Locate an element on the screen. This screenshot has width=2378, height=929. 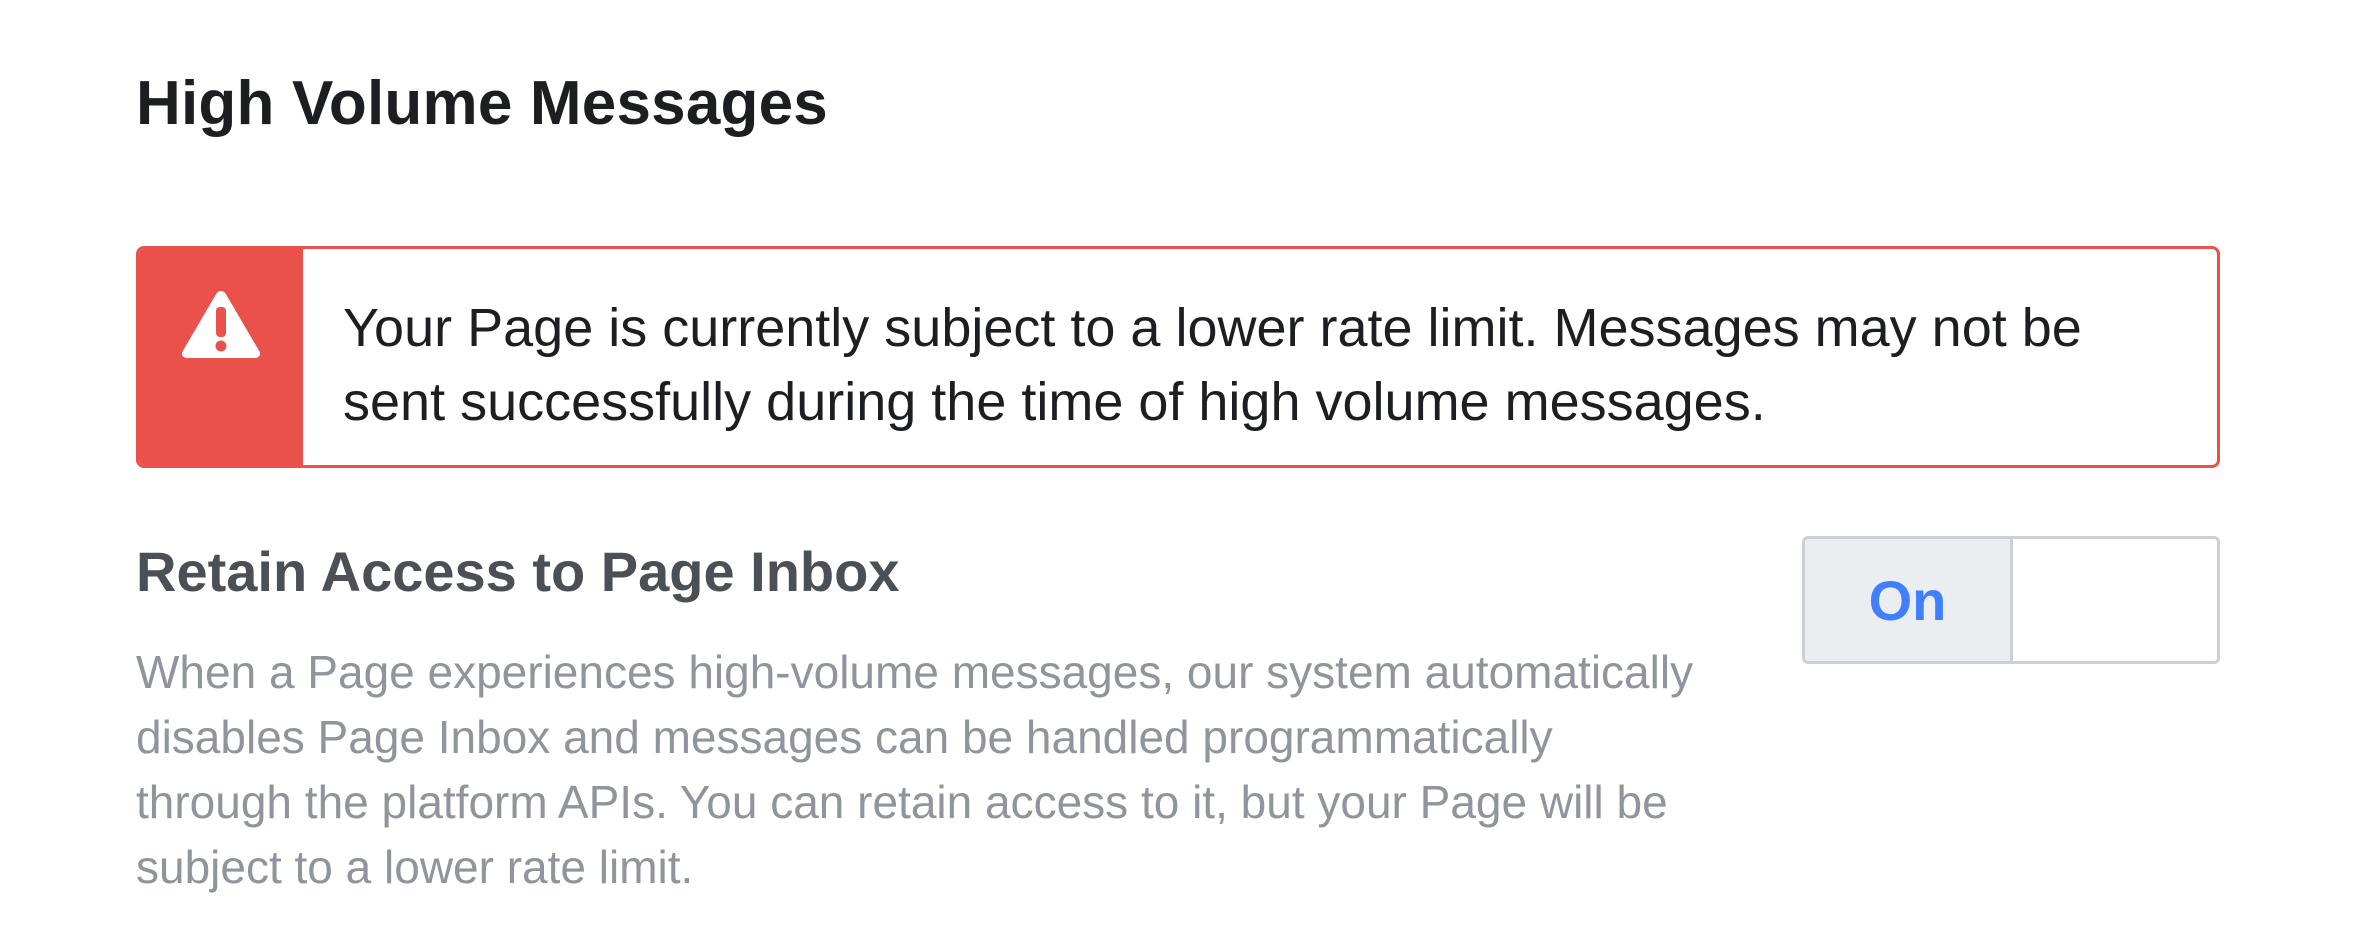
page-title: High Volume Messages is located at coordinates (482, 103).